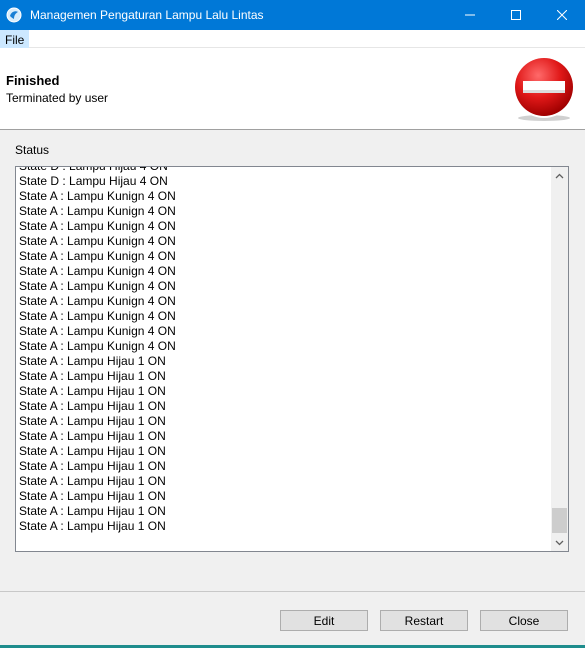 The image size is (585, 648). I want to click on minimize-icon, so click(470, 15).